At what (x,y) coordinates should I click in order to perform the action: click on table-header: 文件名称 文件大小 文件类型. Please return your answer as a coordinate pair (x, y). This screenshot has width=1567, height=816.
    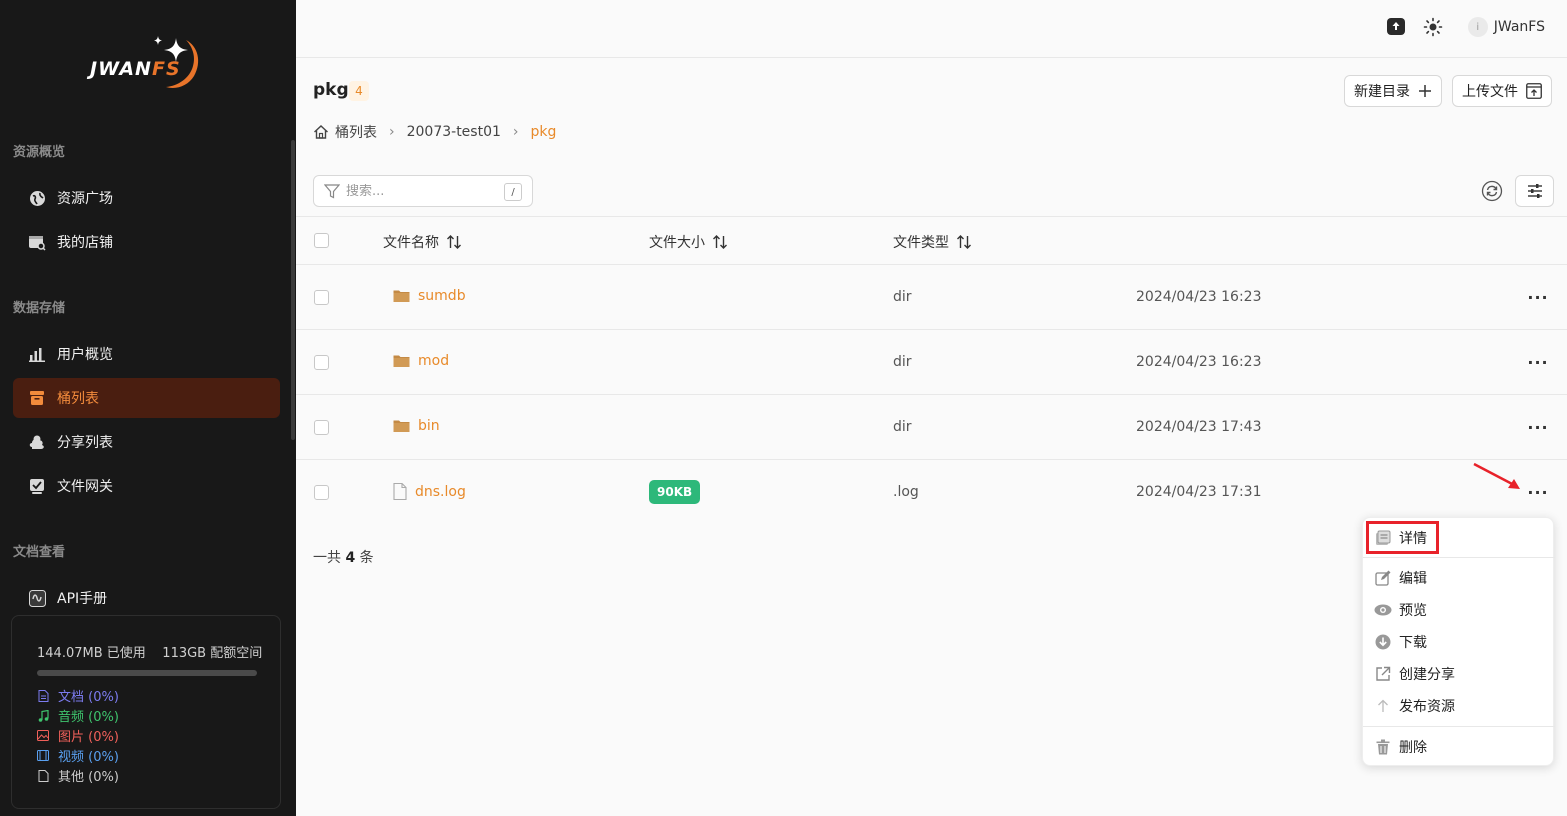
    Looking at the image, I should click on (931, 240).